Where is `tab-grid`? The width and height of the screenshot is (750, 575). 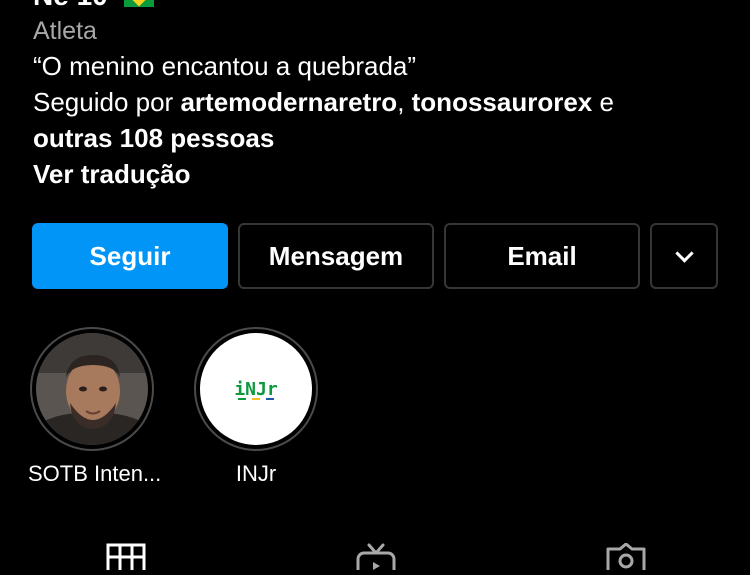
tab-grid is located at coordinates (126, 559).